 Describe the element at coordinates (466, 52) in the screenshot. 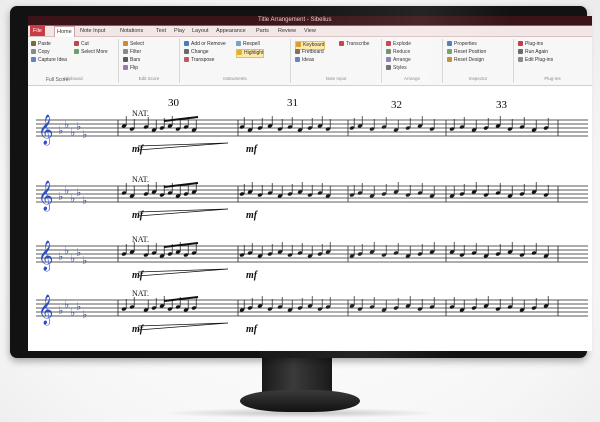

I see `reset-position-button: Reset Position` at that location.